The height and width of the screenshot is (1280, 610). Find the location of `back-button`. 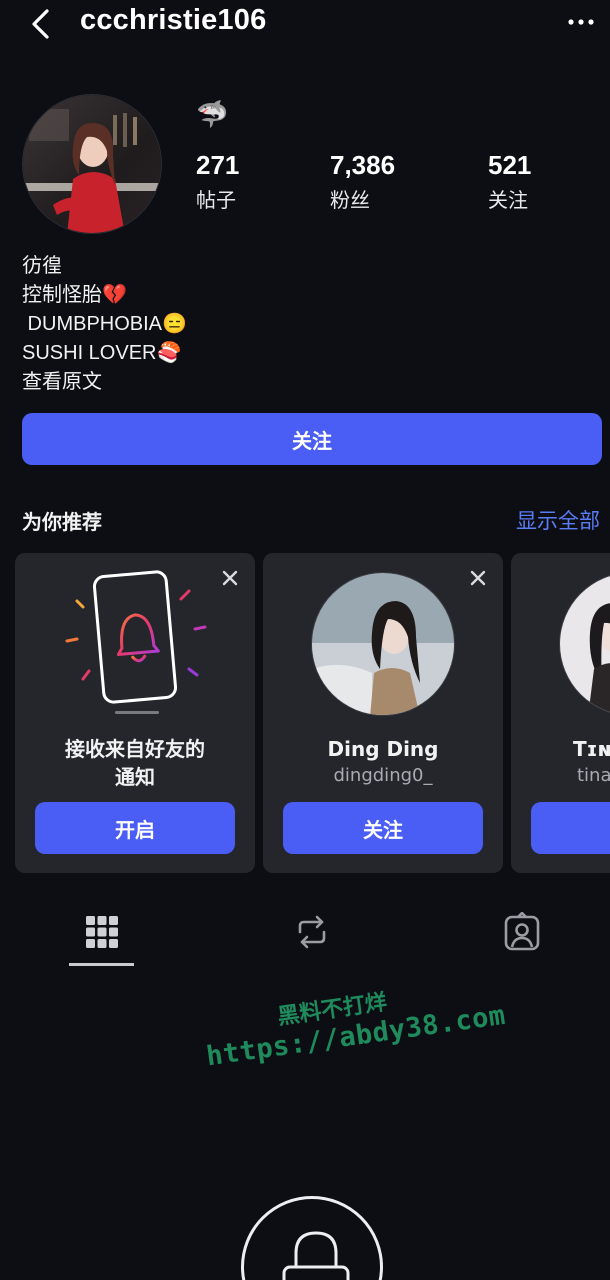

back-button is located at coordinates (42, 24).